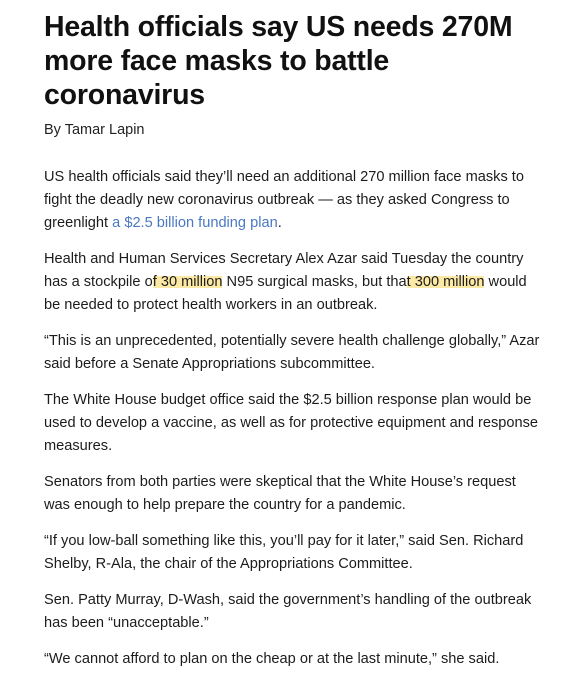 The height and width of the screenshot is (684, 579). What do you see at coordinates (94, 130) in the screenshot?
I see `byline: By Tamar Lapin` at bounding box center [94, 130].